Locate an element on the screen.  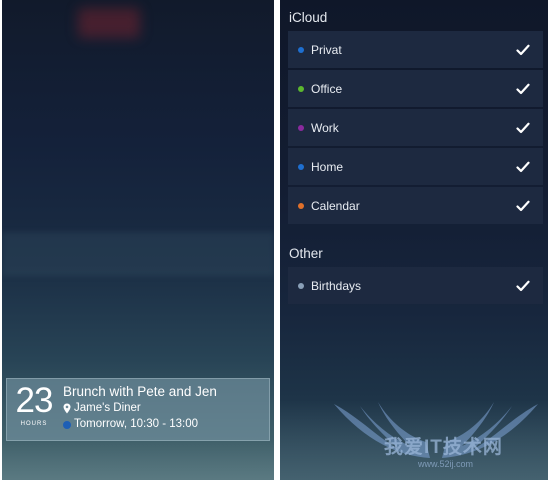
calendar-row-office: Office is located at coordinates (415, 88).